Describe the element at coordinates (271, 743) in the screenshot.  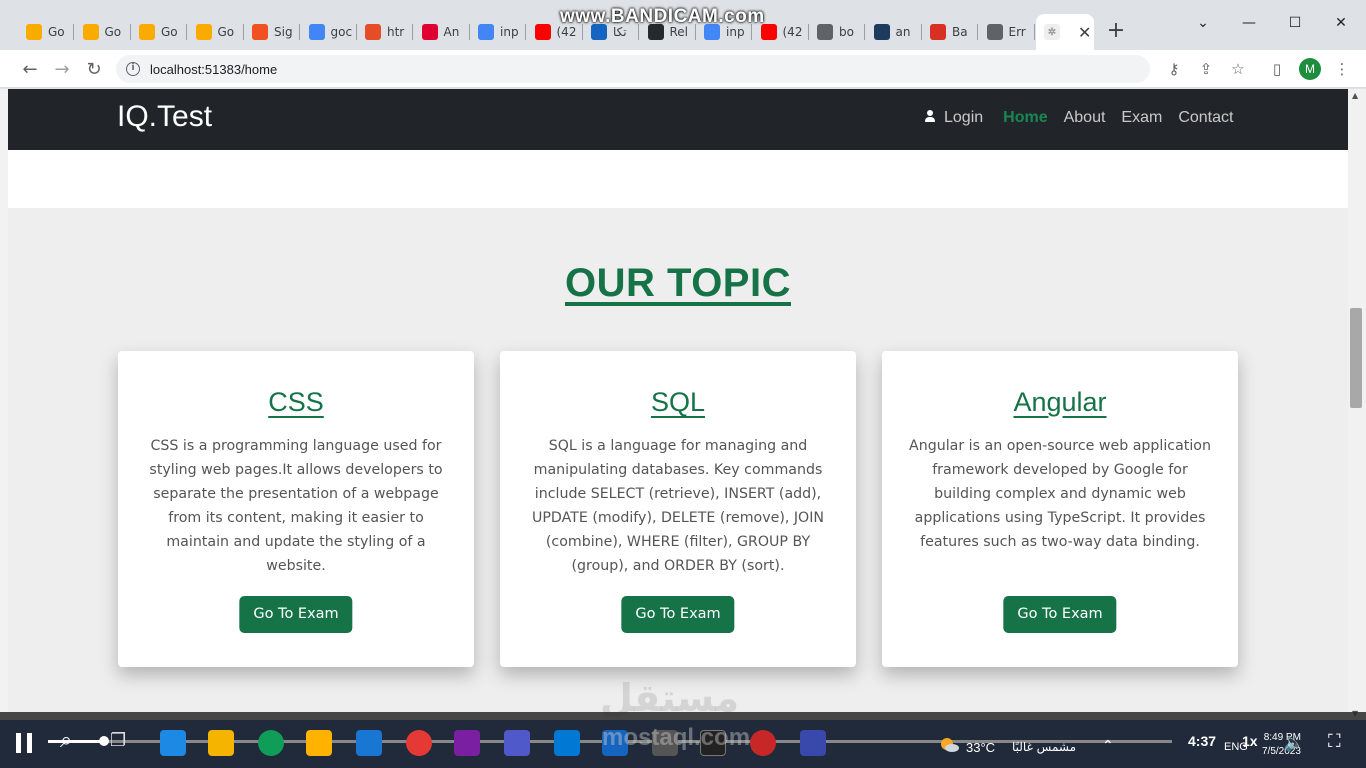
I see `edge-browser-icon` at that location.